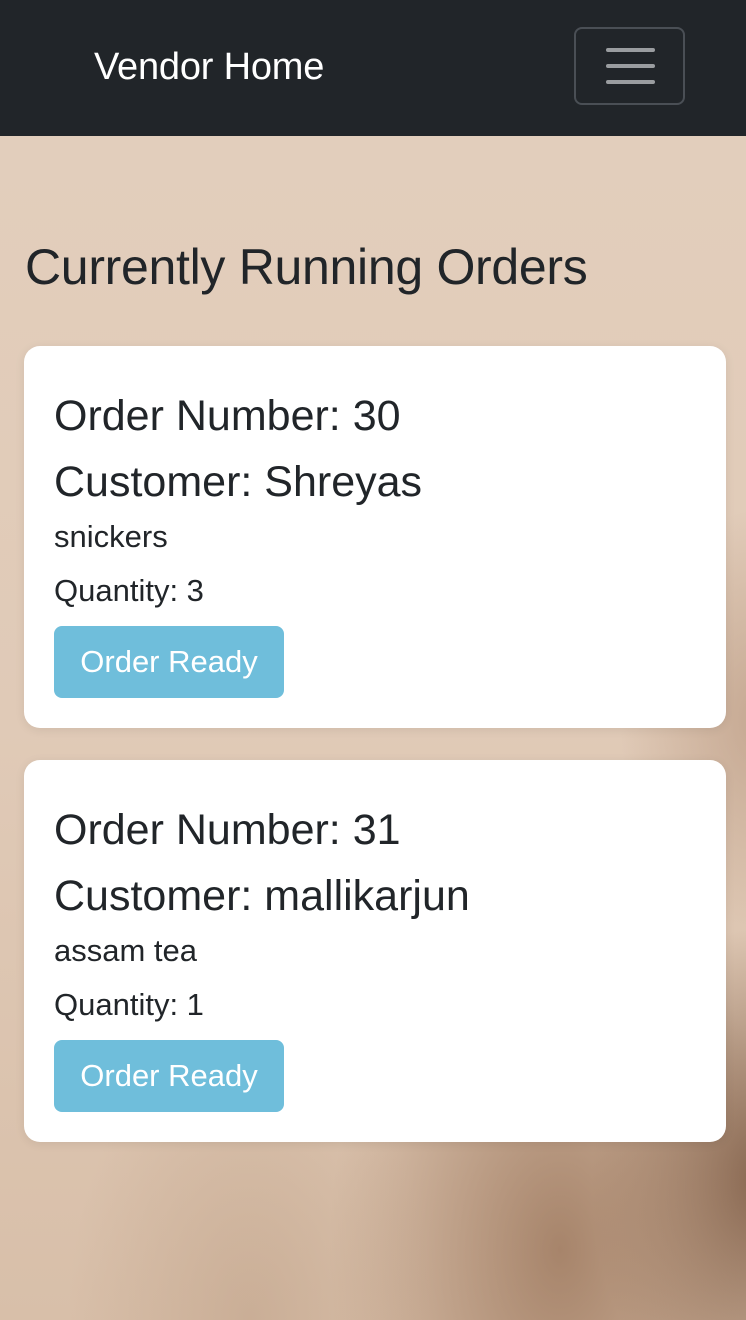 The height and width of the screenshot is (1320, 746). I want to click on page-title: Currently Running Orders, so click(306, 267).